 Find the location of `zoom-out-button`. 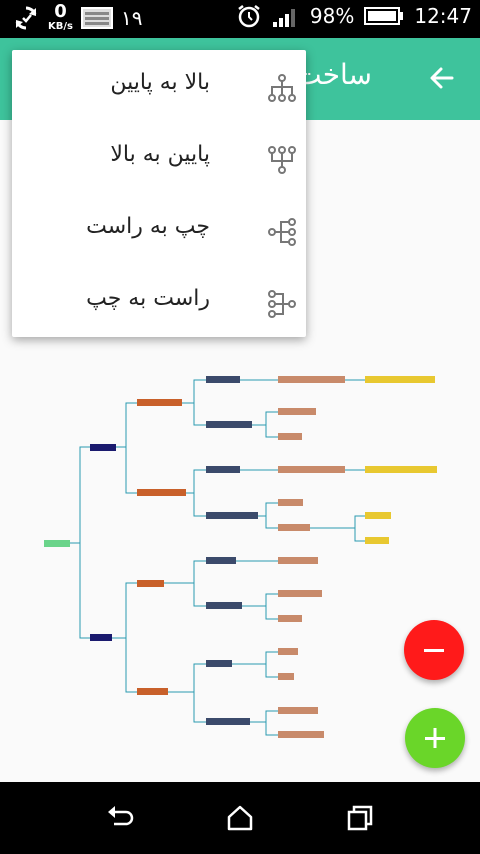

zoom-out-button is located at coordinates (434, 650).